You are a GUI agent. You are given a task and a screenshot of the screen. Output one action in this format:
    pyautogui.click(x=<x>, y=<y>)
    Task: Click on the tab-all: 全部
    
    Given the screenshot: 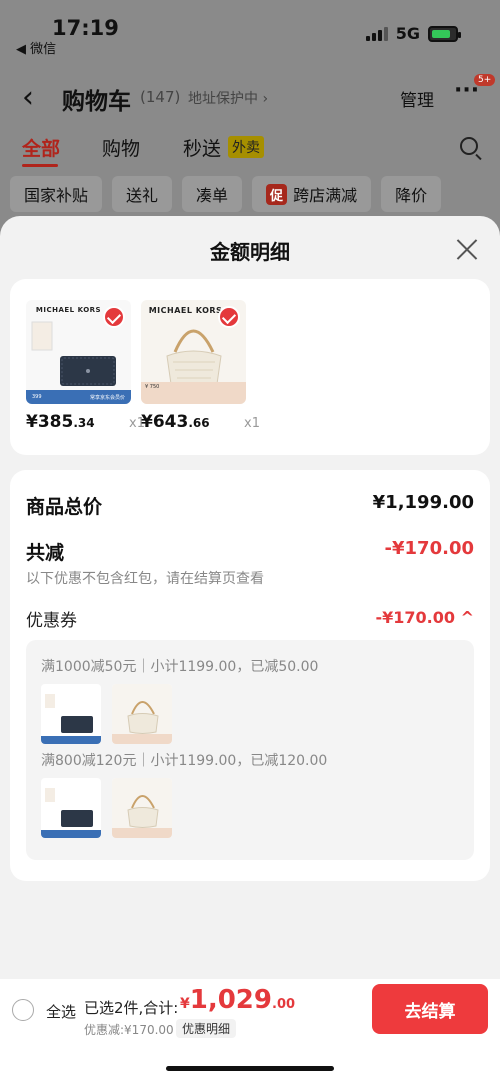 What is the action you would take?
    pyautogui.click(x=41, y=150)
    